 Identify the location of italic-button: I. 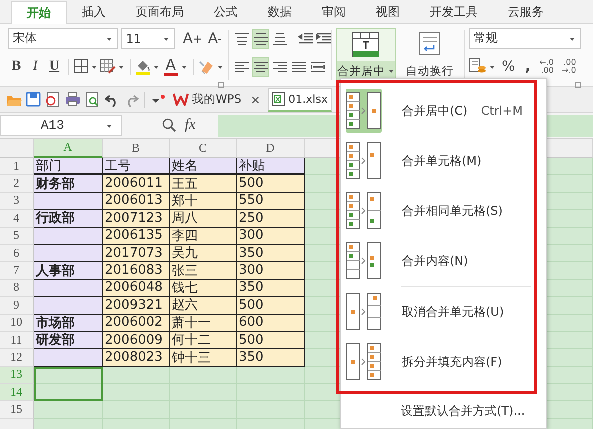
(35, 66).